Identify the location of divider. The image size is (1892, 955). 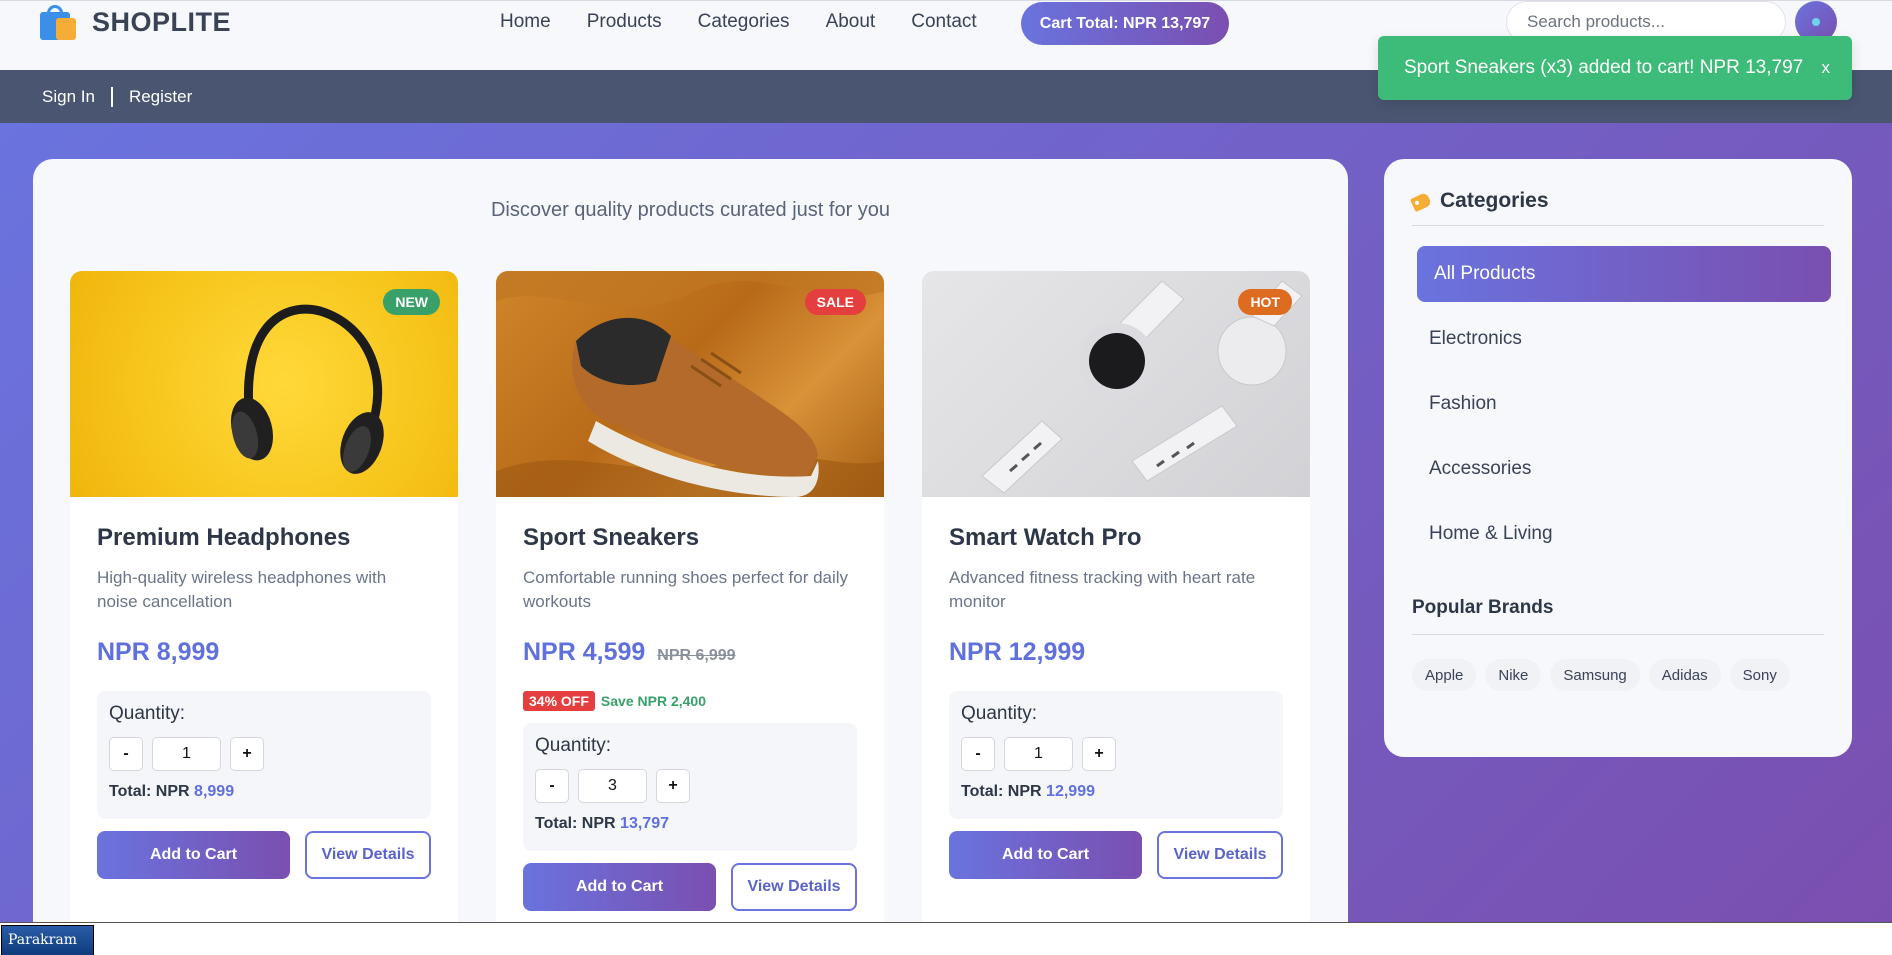
(111, 96).